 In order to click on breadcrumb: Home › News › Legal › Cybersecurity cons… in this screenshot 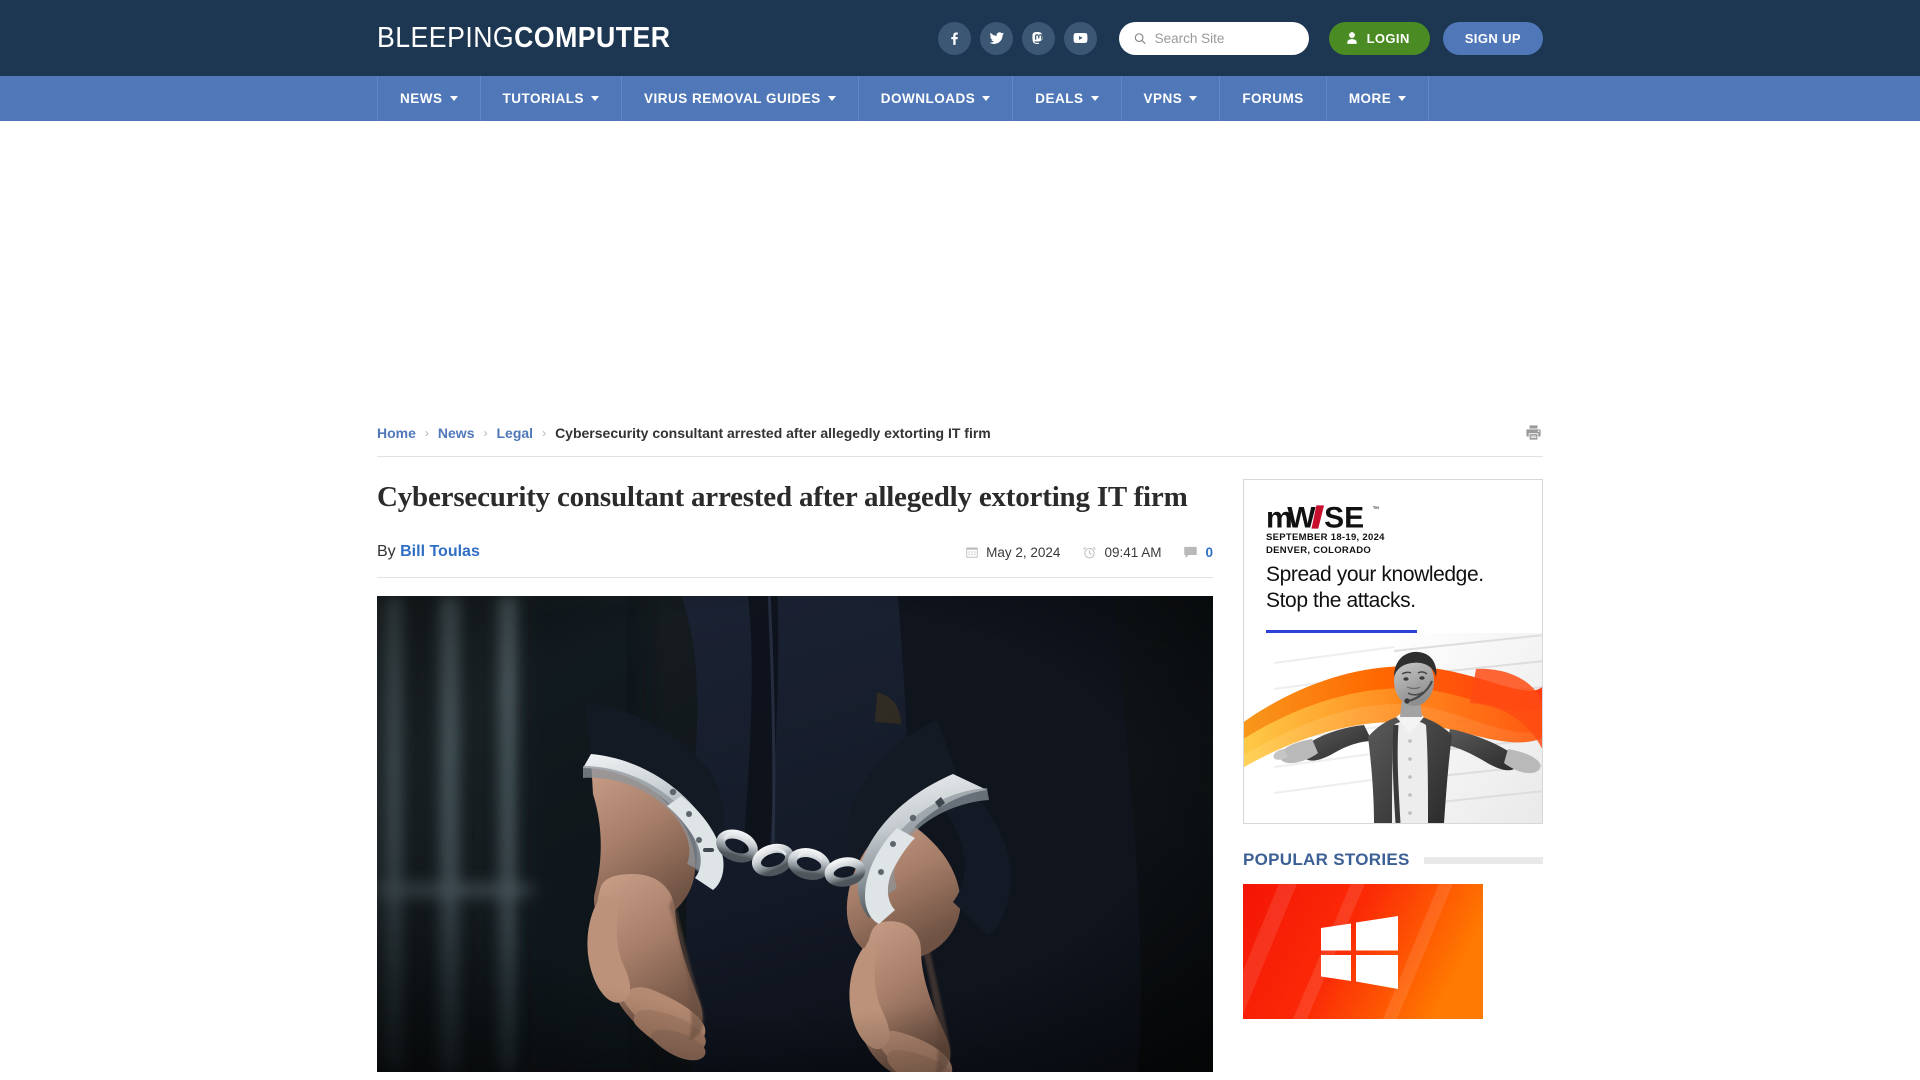, I will do `click(684, 433)`.